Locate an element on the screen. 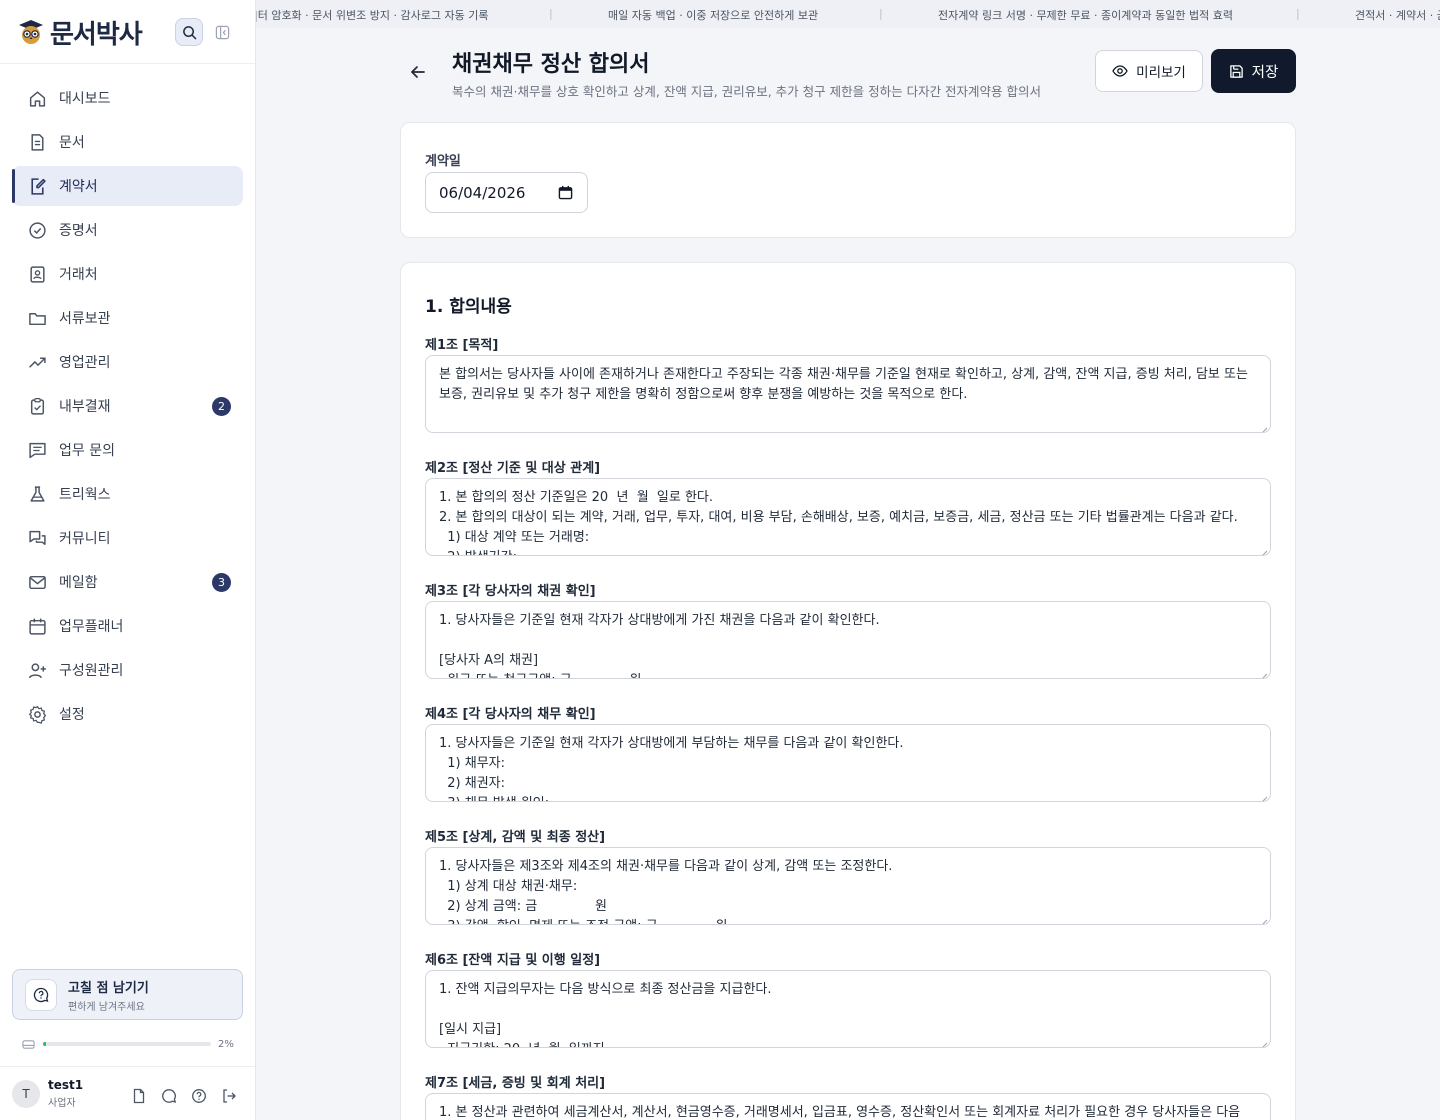  user-role: 사업자 is located at coordinates (62, 1103).